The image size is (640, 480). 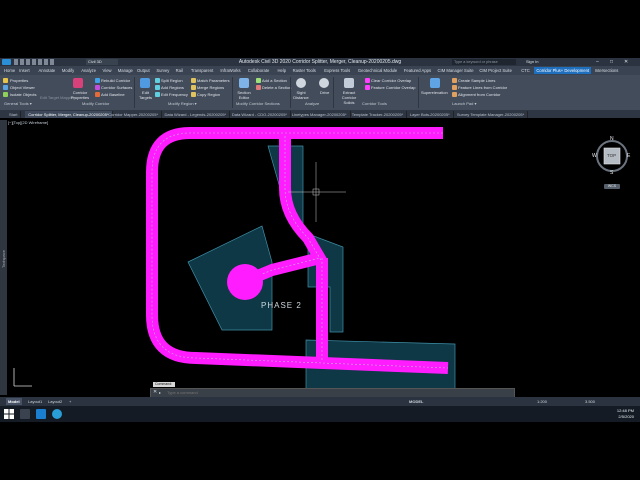 I want to click on windows-taskbar: 12:48 PM 2/5/2020, so click(x=320, y=414).